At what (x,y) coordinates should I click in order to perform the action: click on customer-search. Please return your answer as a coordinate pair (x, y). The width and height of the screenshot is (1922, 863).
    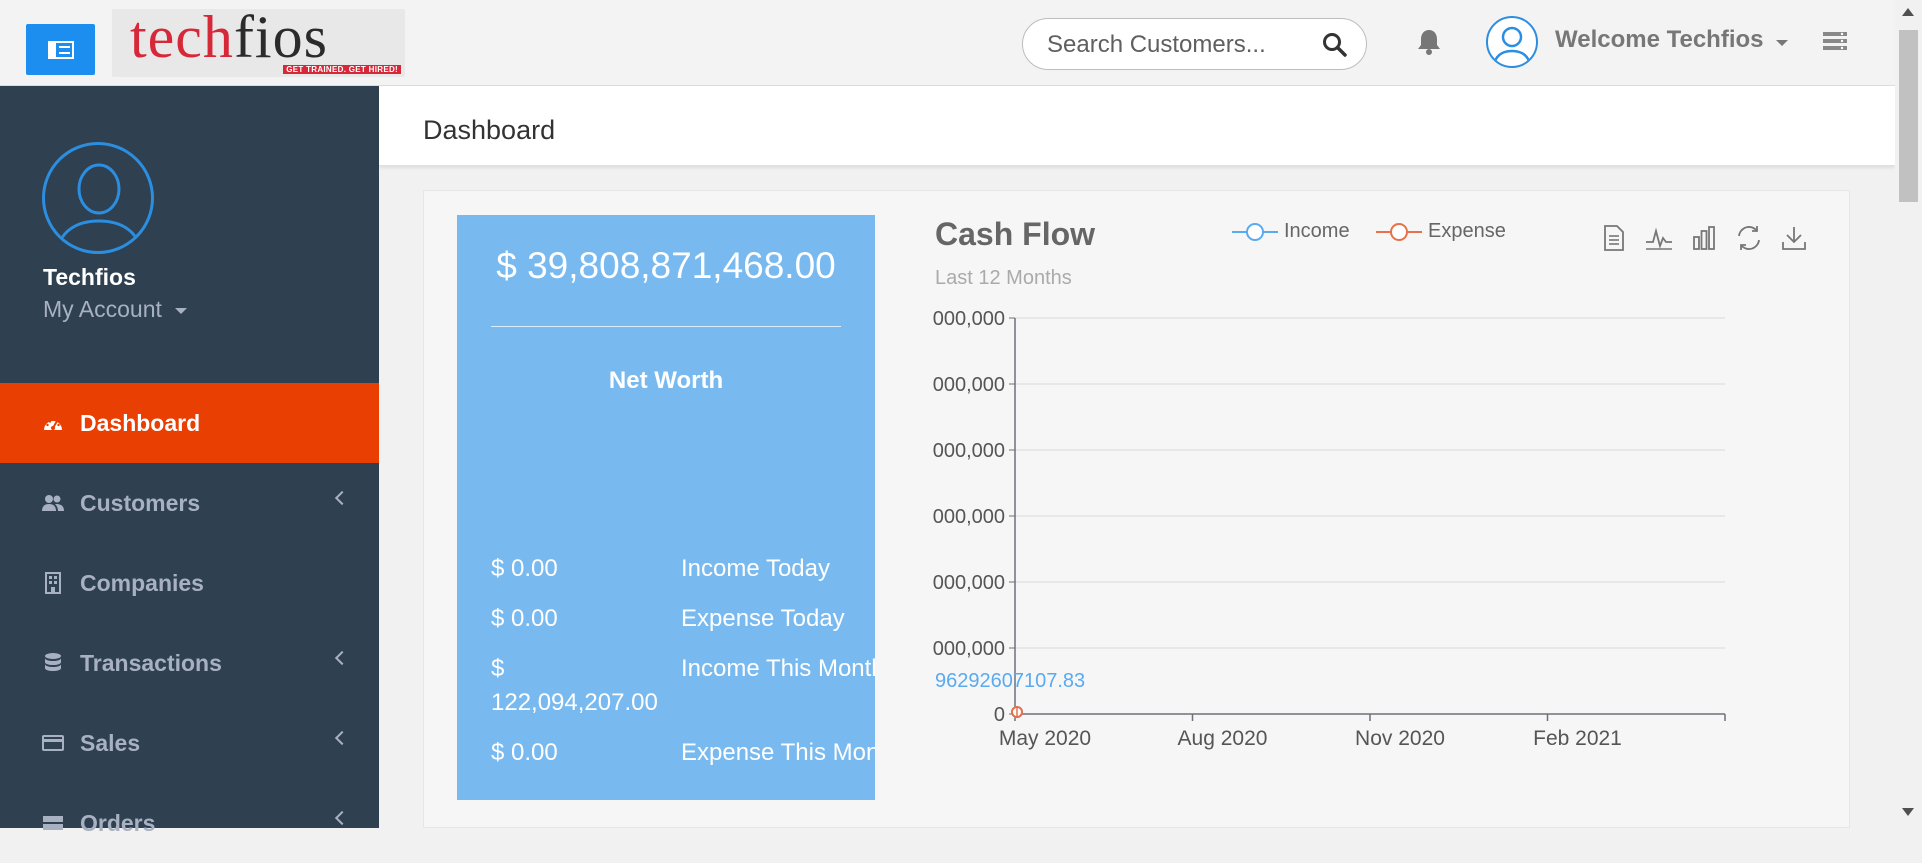
    Looking at the image, I should click on (1194, 44).